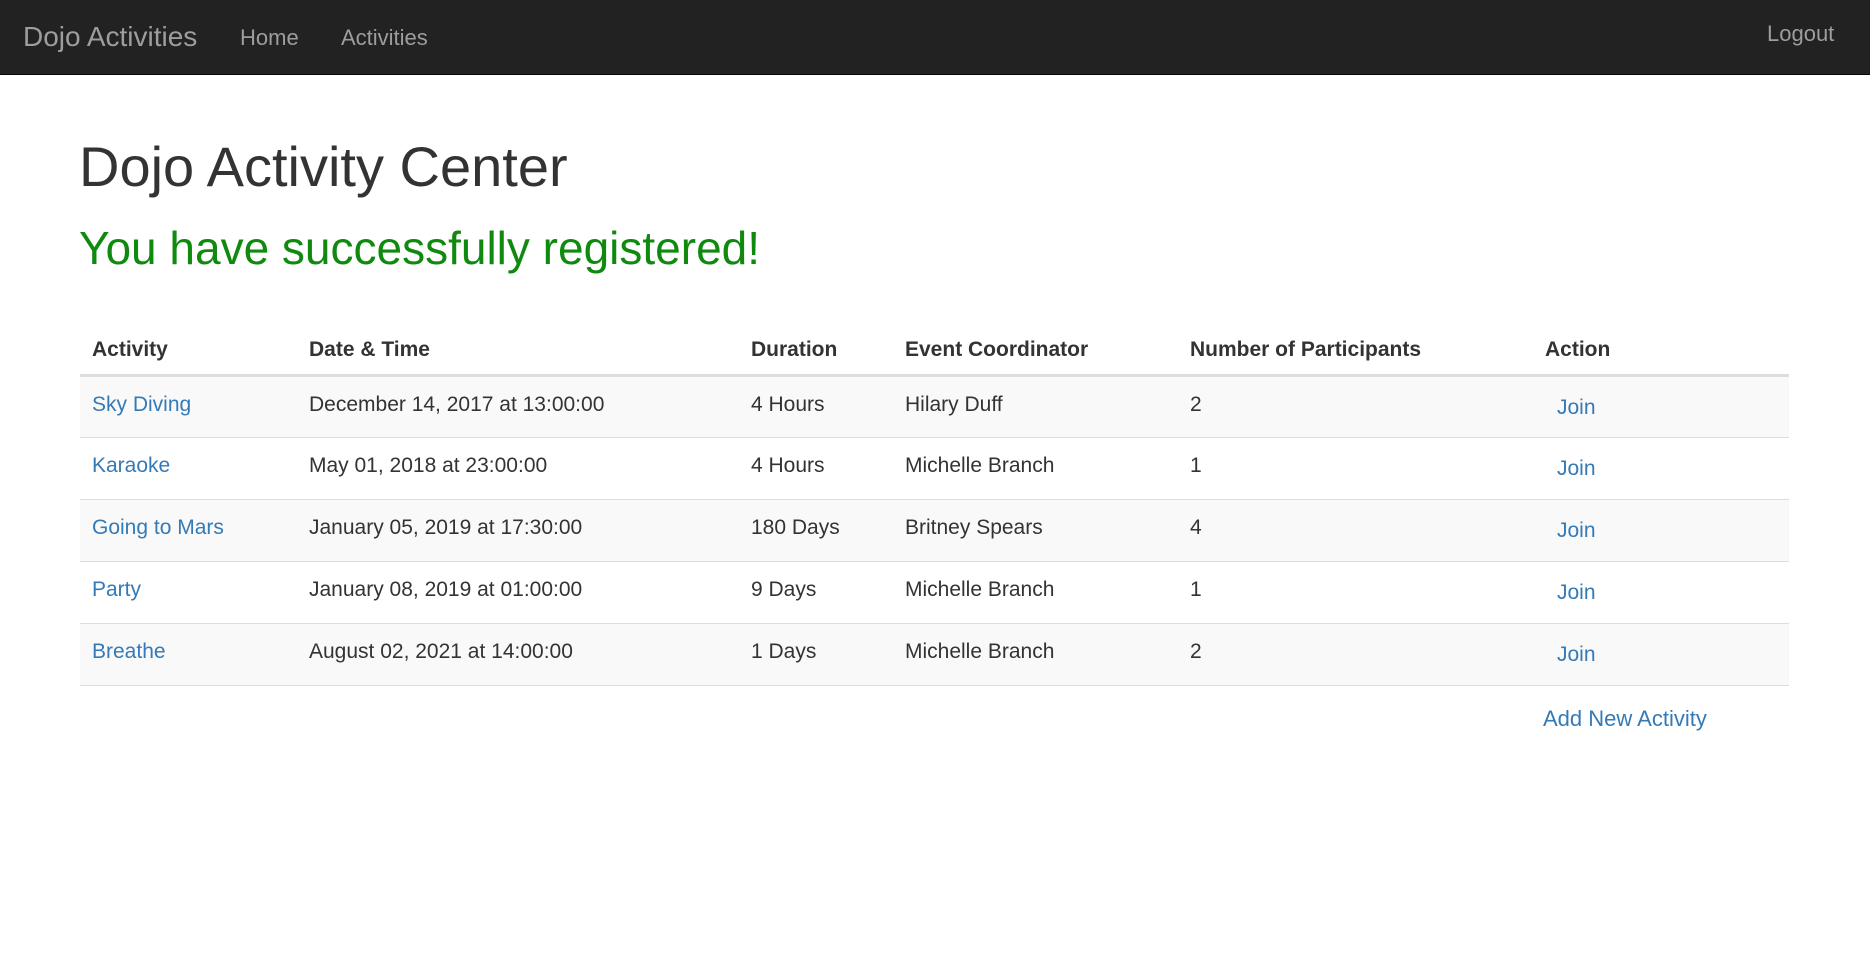 The width and height of the screenshot is (1870, 975). Describe the element at coordinates (518, 468) in the screenshot. I see `datetime-cell: May 01, 2018 at 23:00:00` at that location.